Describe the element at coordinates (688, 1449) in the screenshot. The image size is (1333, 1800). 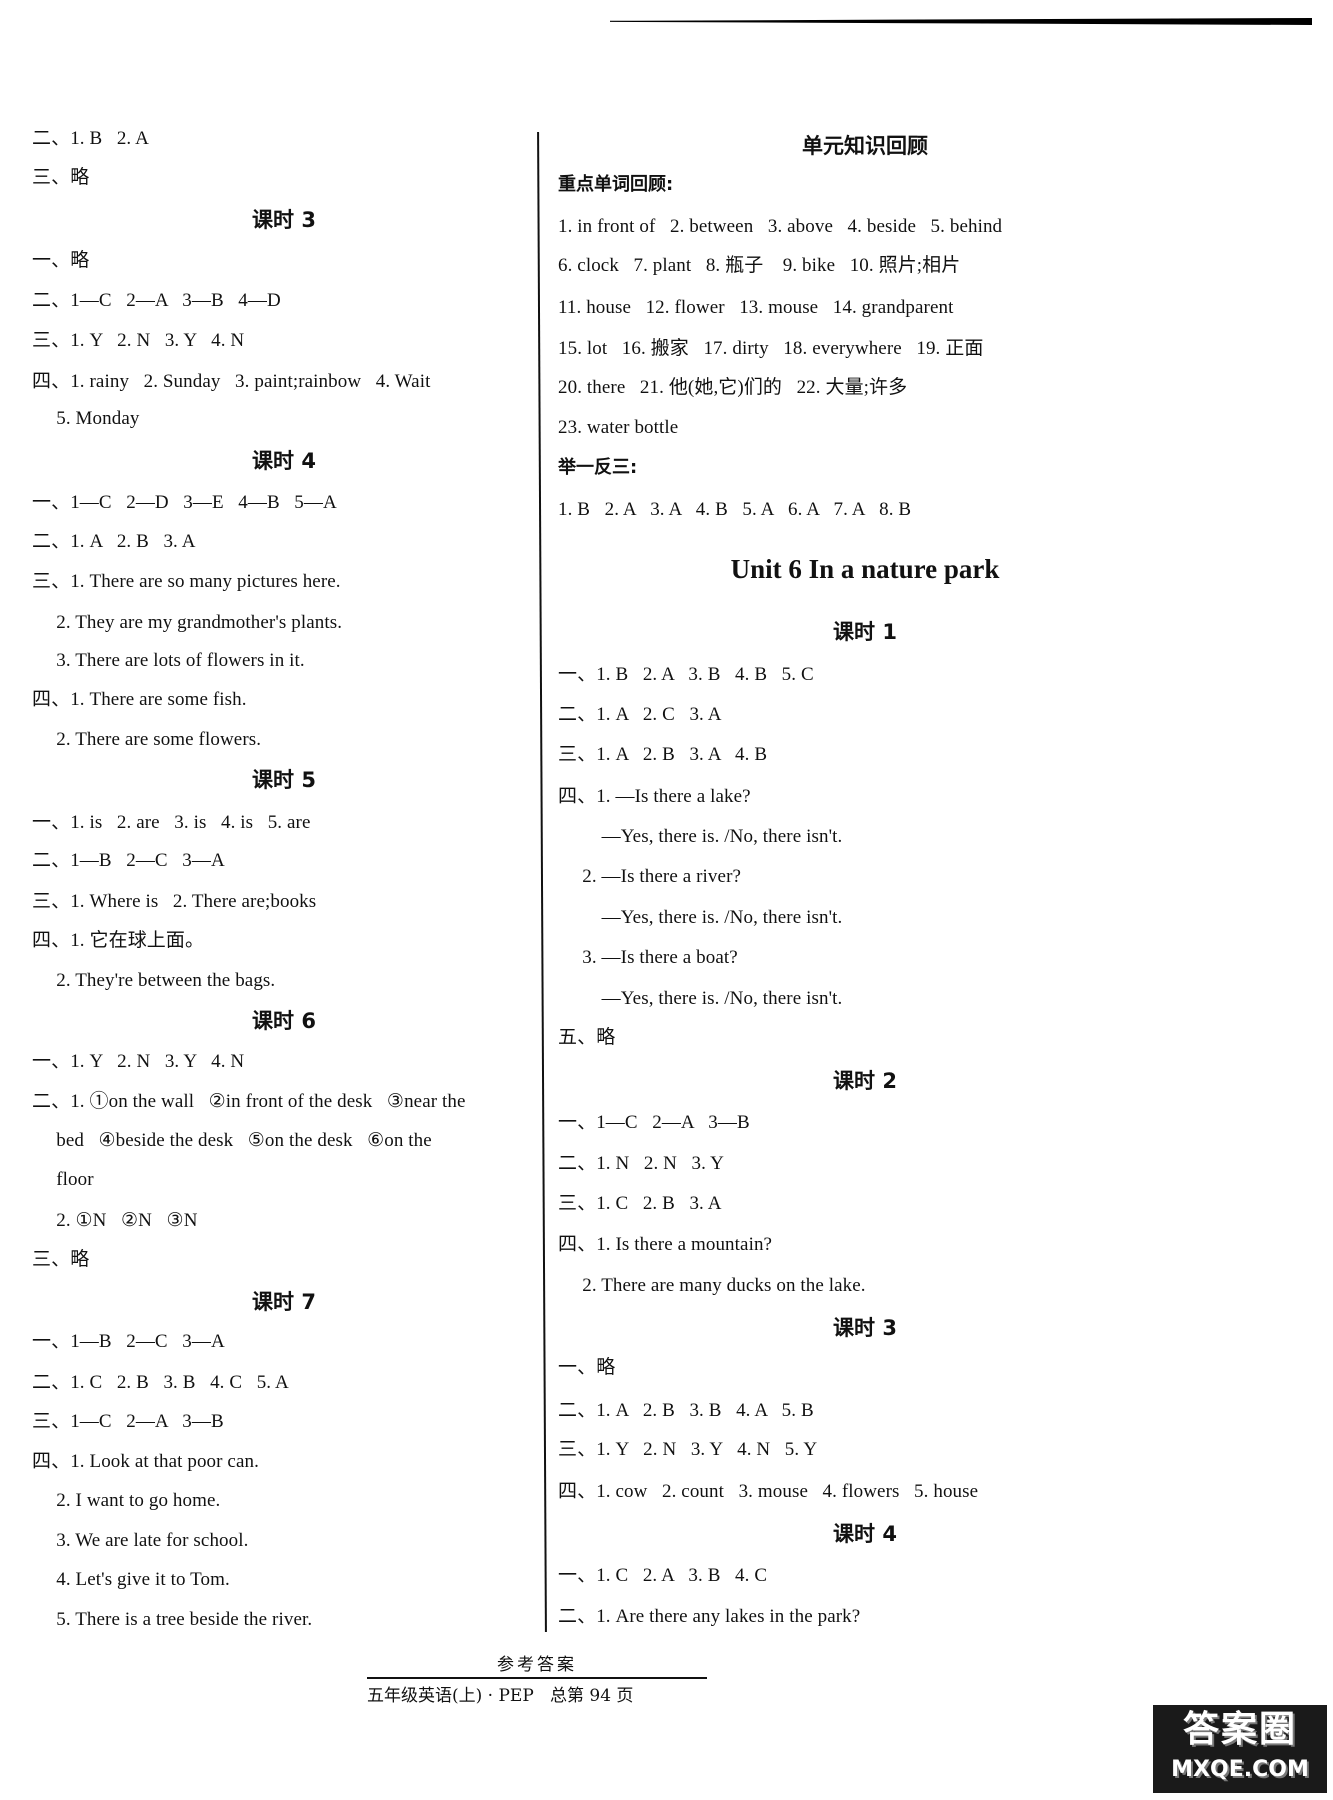
I see `answer-line: 三、1. Y 2. N 3. Y 4. N 5. Y` at that location.